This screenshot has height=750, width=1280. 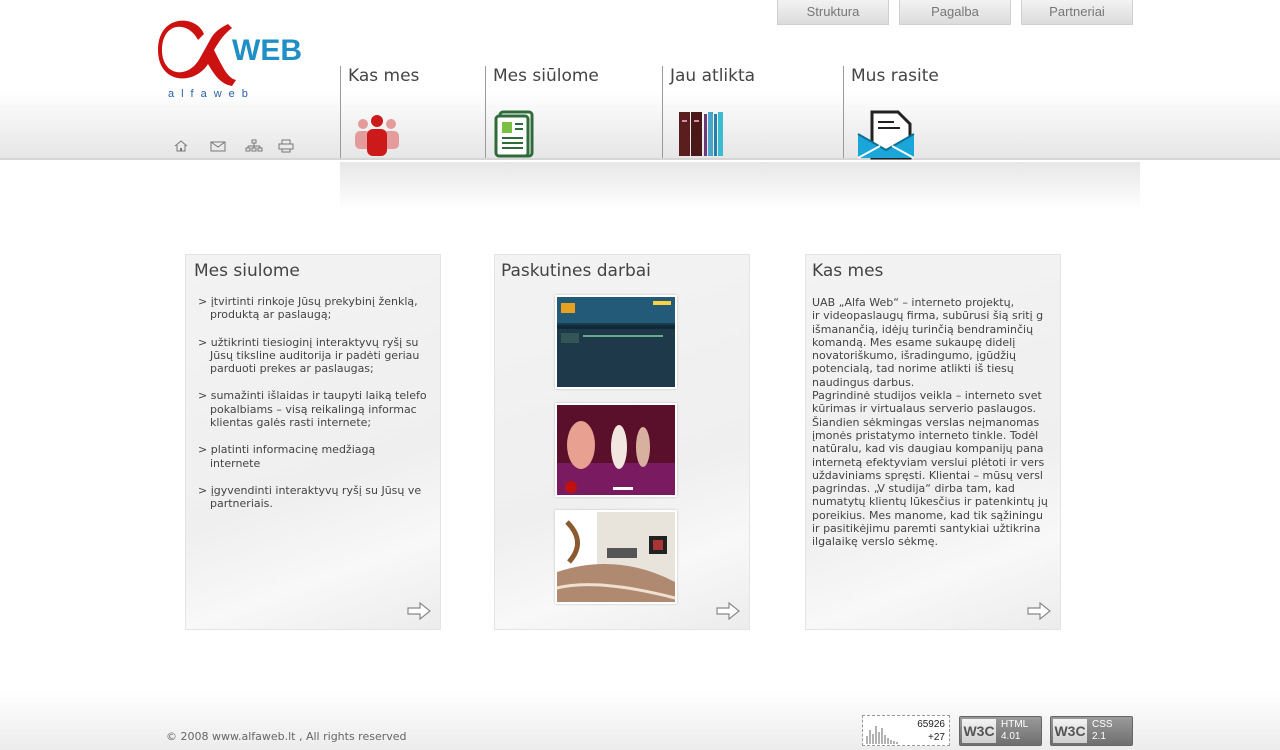 What do you see at coordinates (728, 611) in the screenshot?
I see `works-more-arrow-icon` at bounding box center [728, 611].